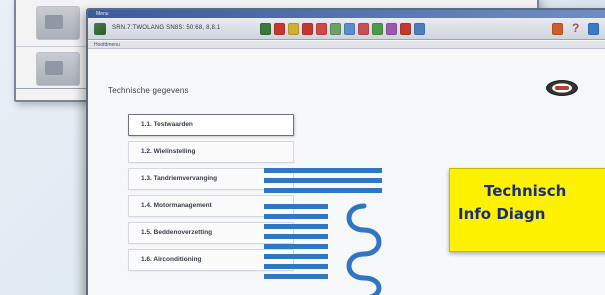 The height and width of the screenshot is (295, 605). Describe the element at coordinates (346, 14) in the screenshot. I see `window-titlebar: Menu` at that location.